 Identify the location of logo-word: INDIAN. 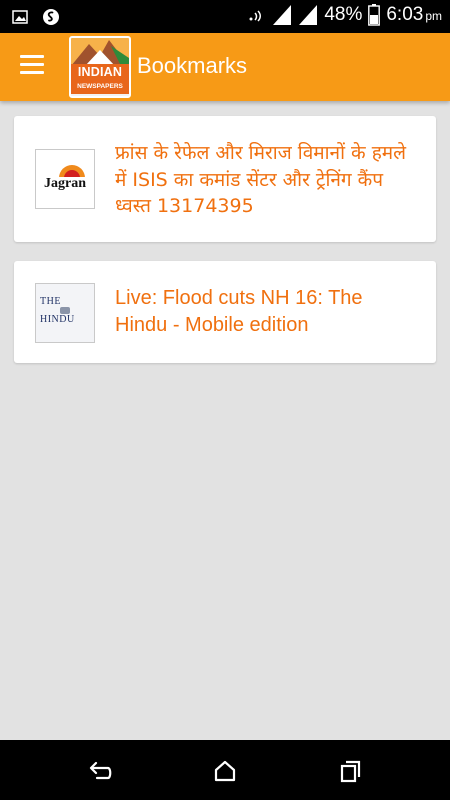
(100, 72).